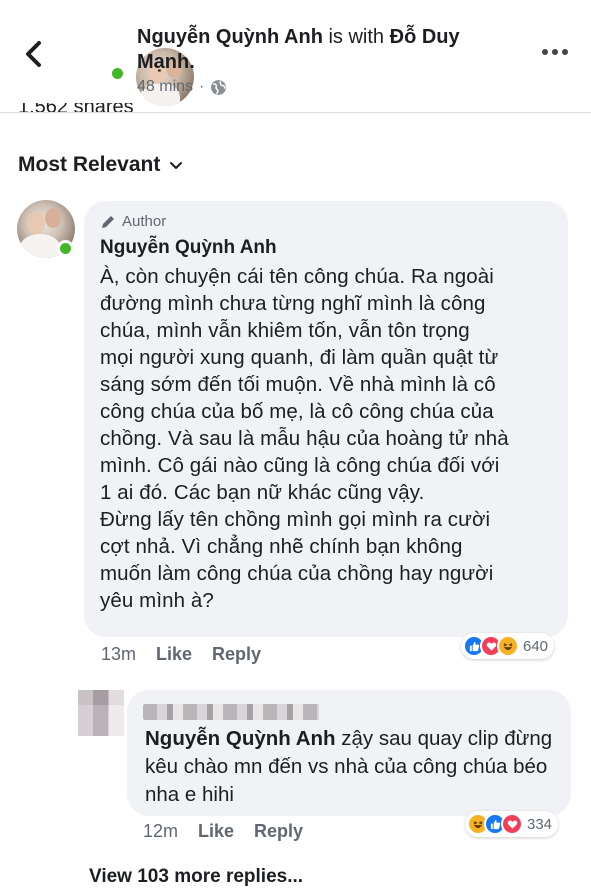 The width and height of the screenshot is (591, 894). I want to click on love-icon, so click(512, 824).